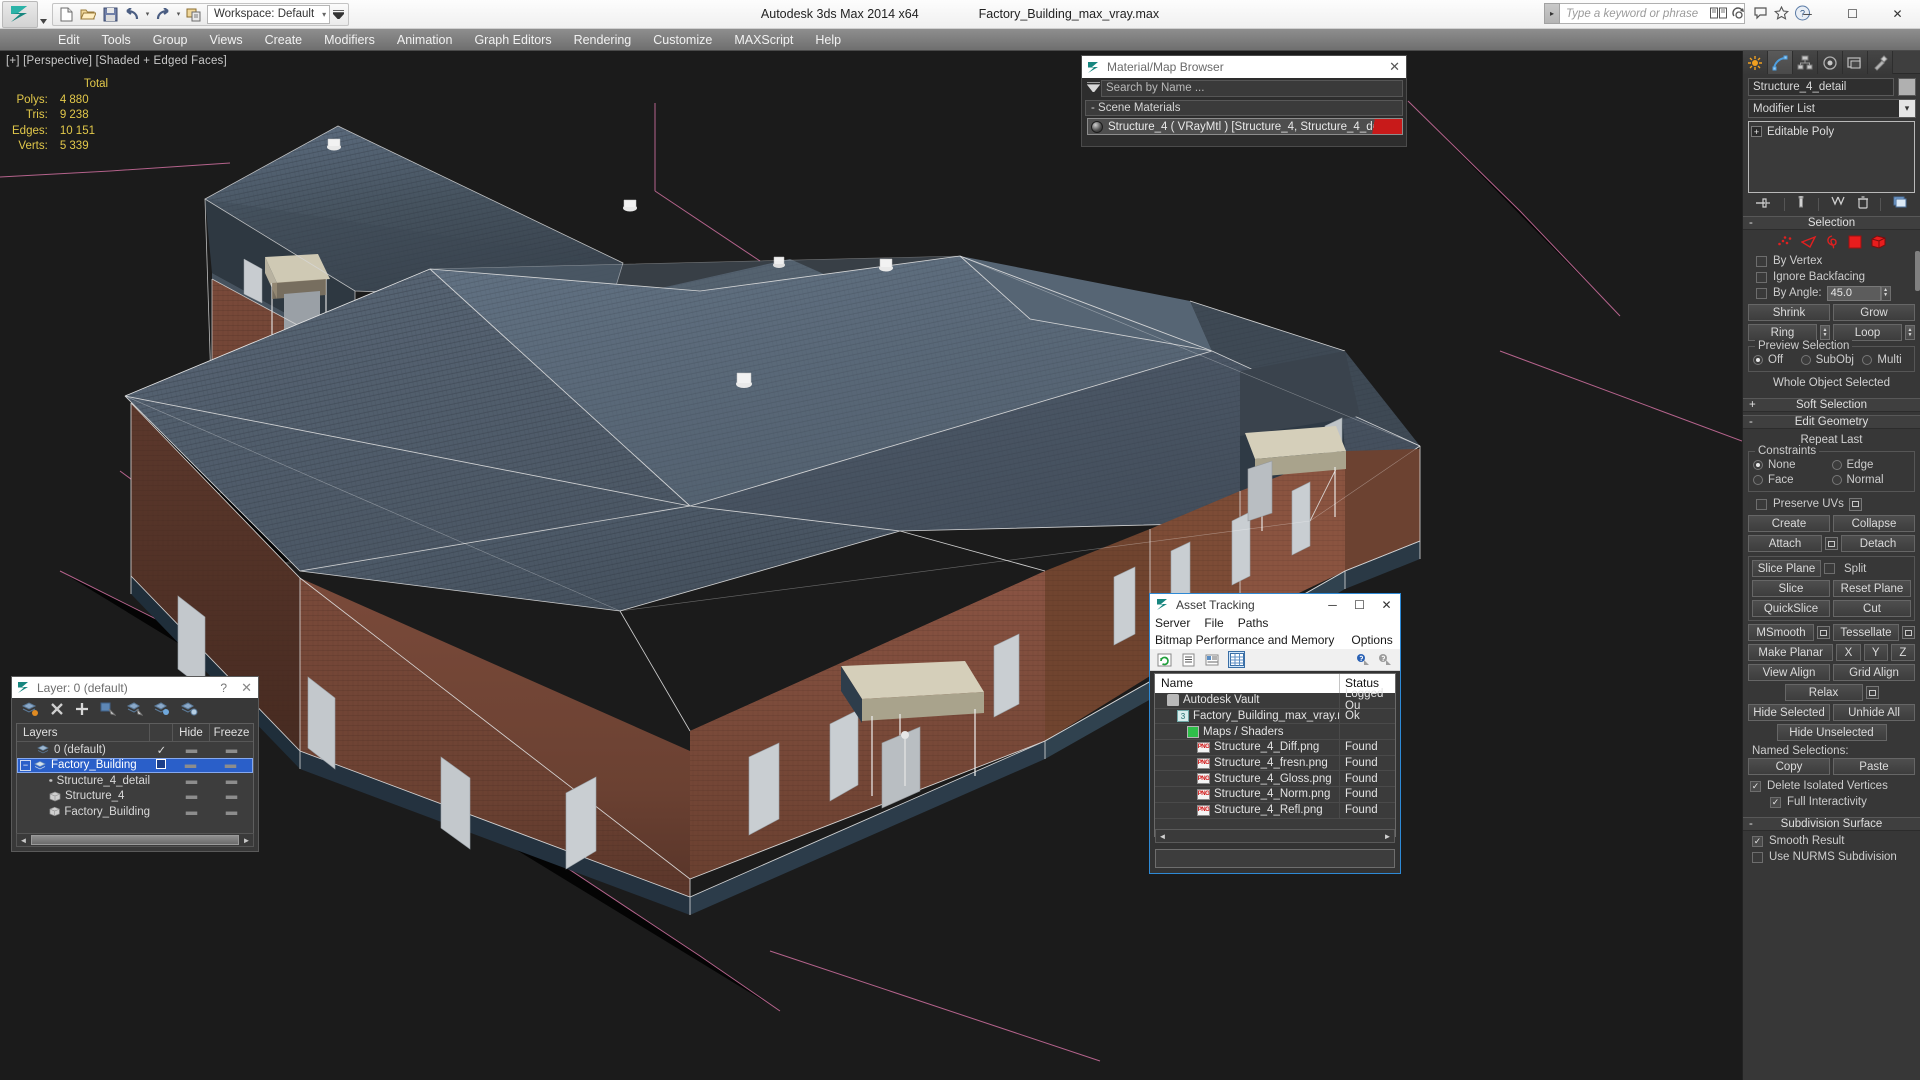  What do you see at coordinates (1253, 623) in the screenshot?
I see `asset-menu-paths: Paths` at bounding box center [1253, 623].